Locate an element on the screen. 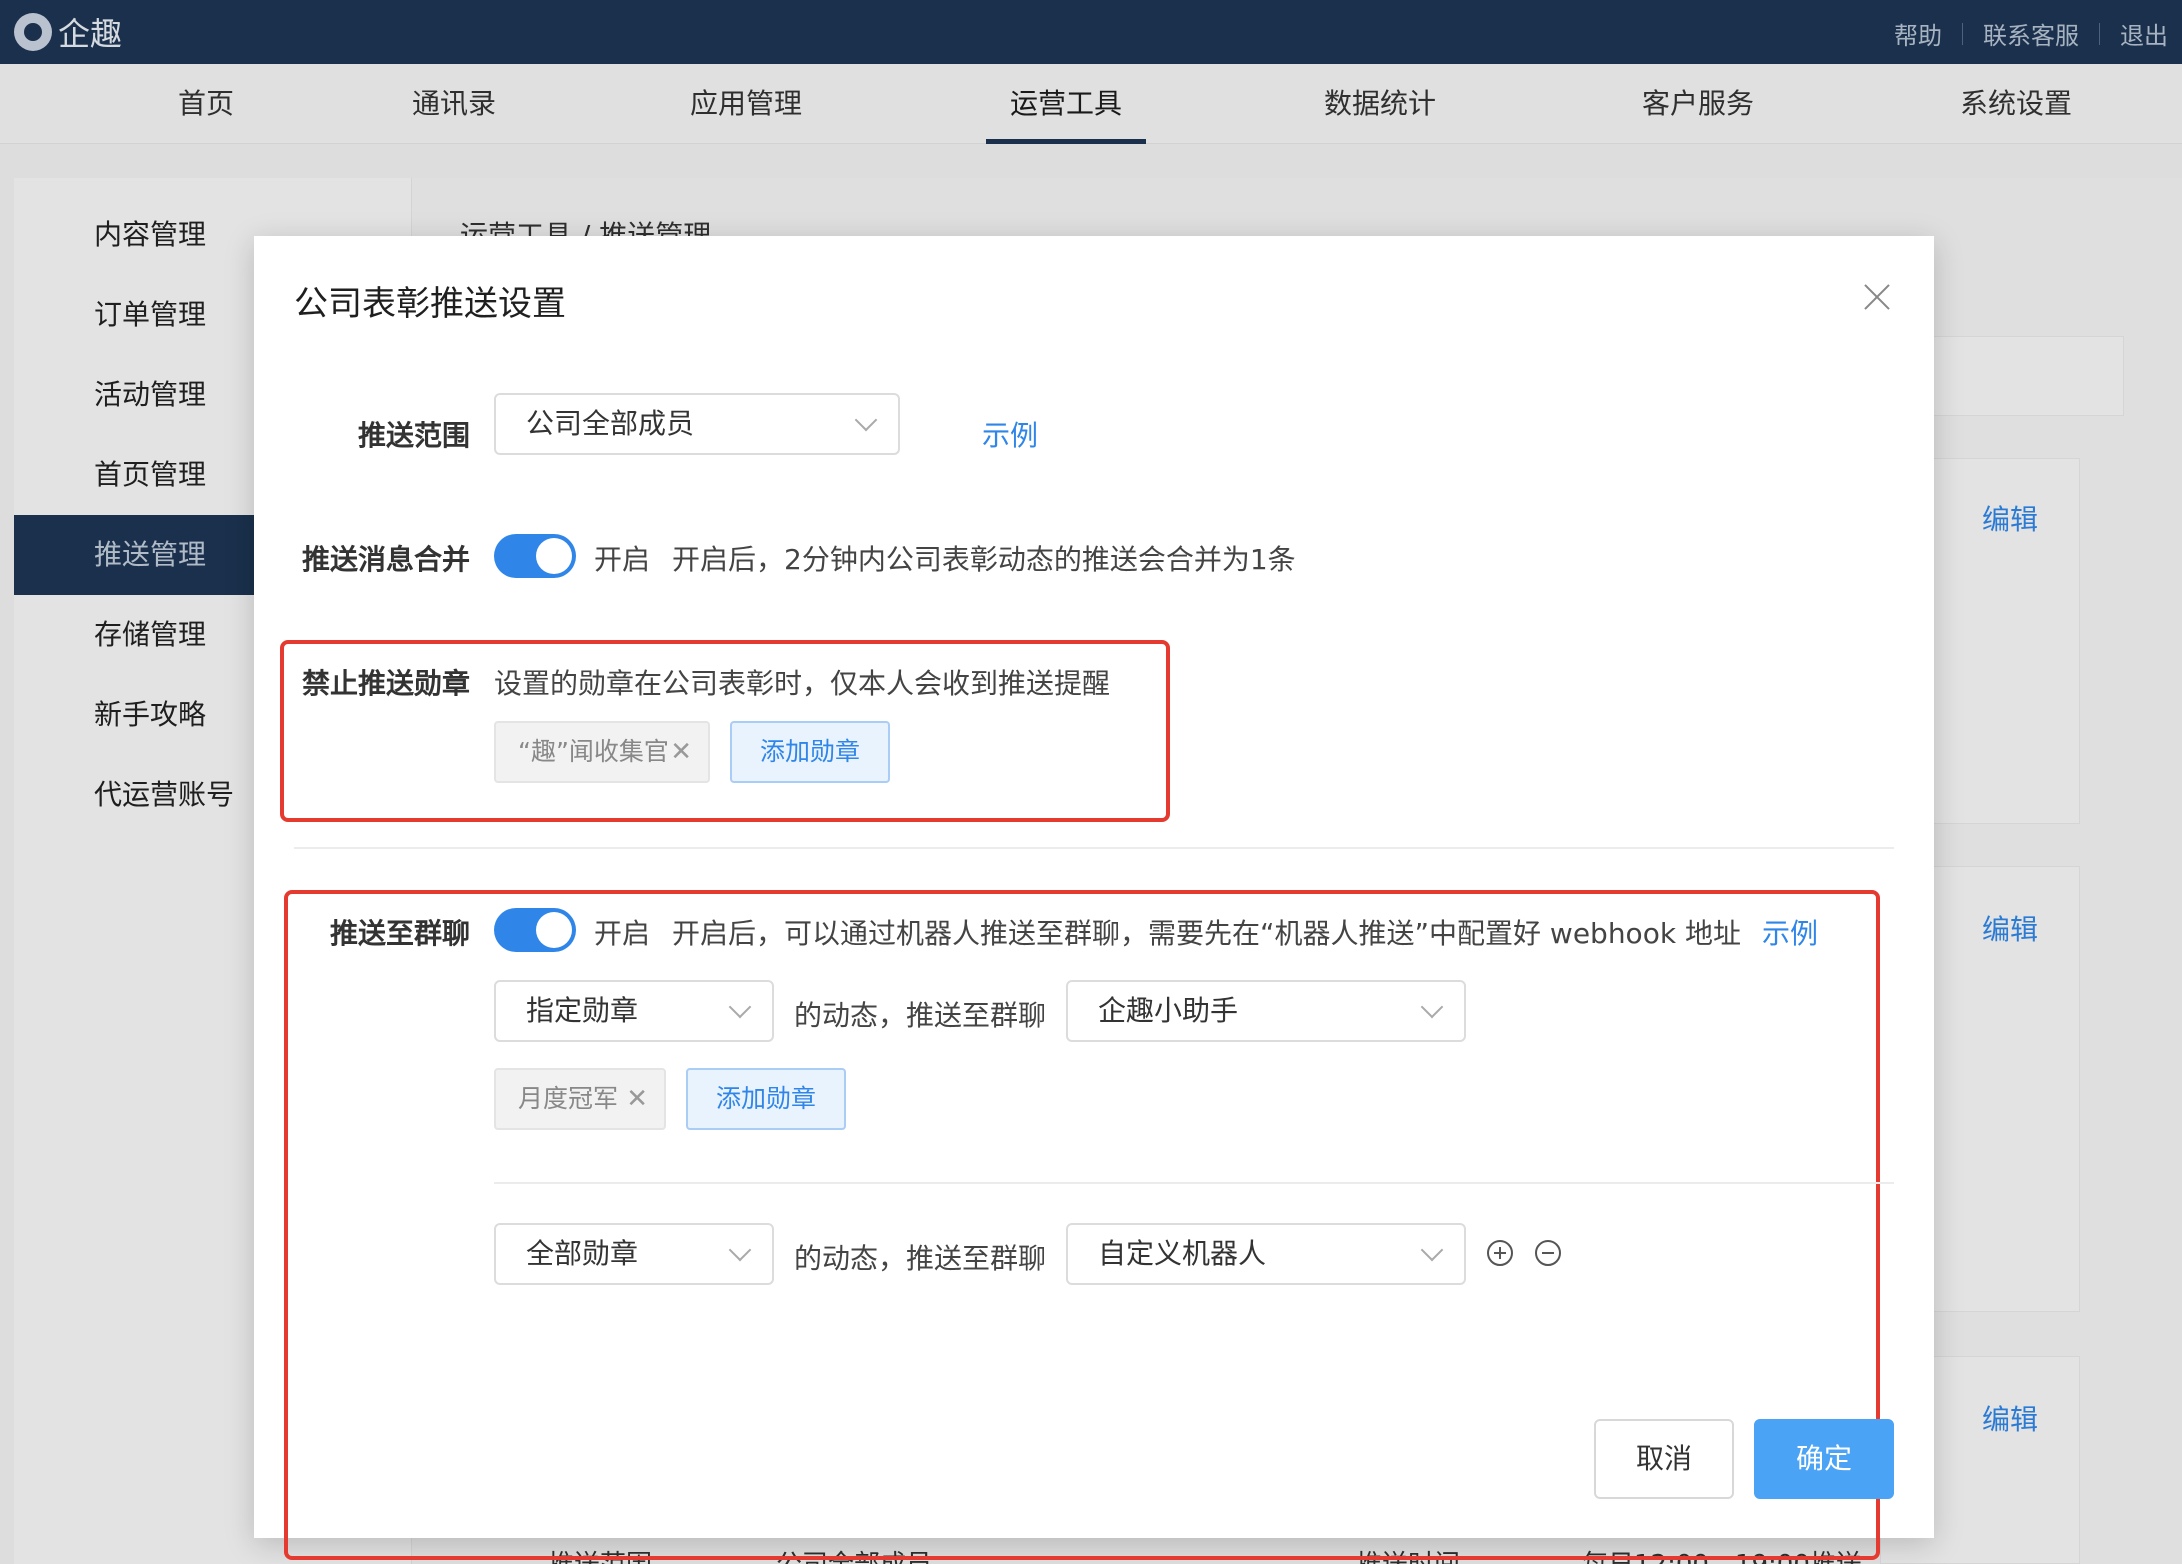 This screenshot has width=2182, height=1564. badge-tag: “趣”闻收集官 ✕ is located at coordinates (602, 752).